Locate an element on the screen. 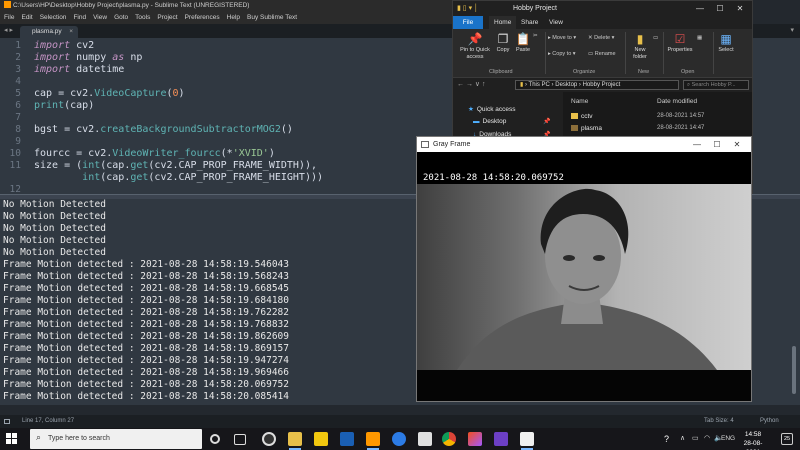 The width and height of the screenshot is (800, 450). menu-item-edit: Edit is located at coordinates (26, 18).